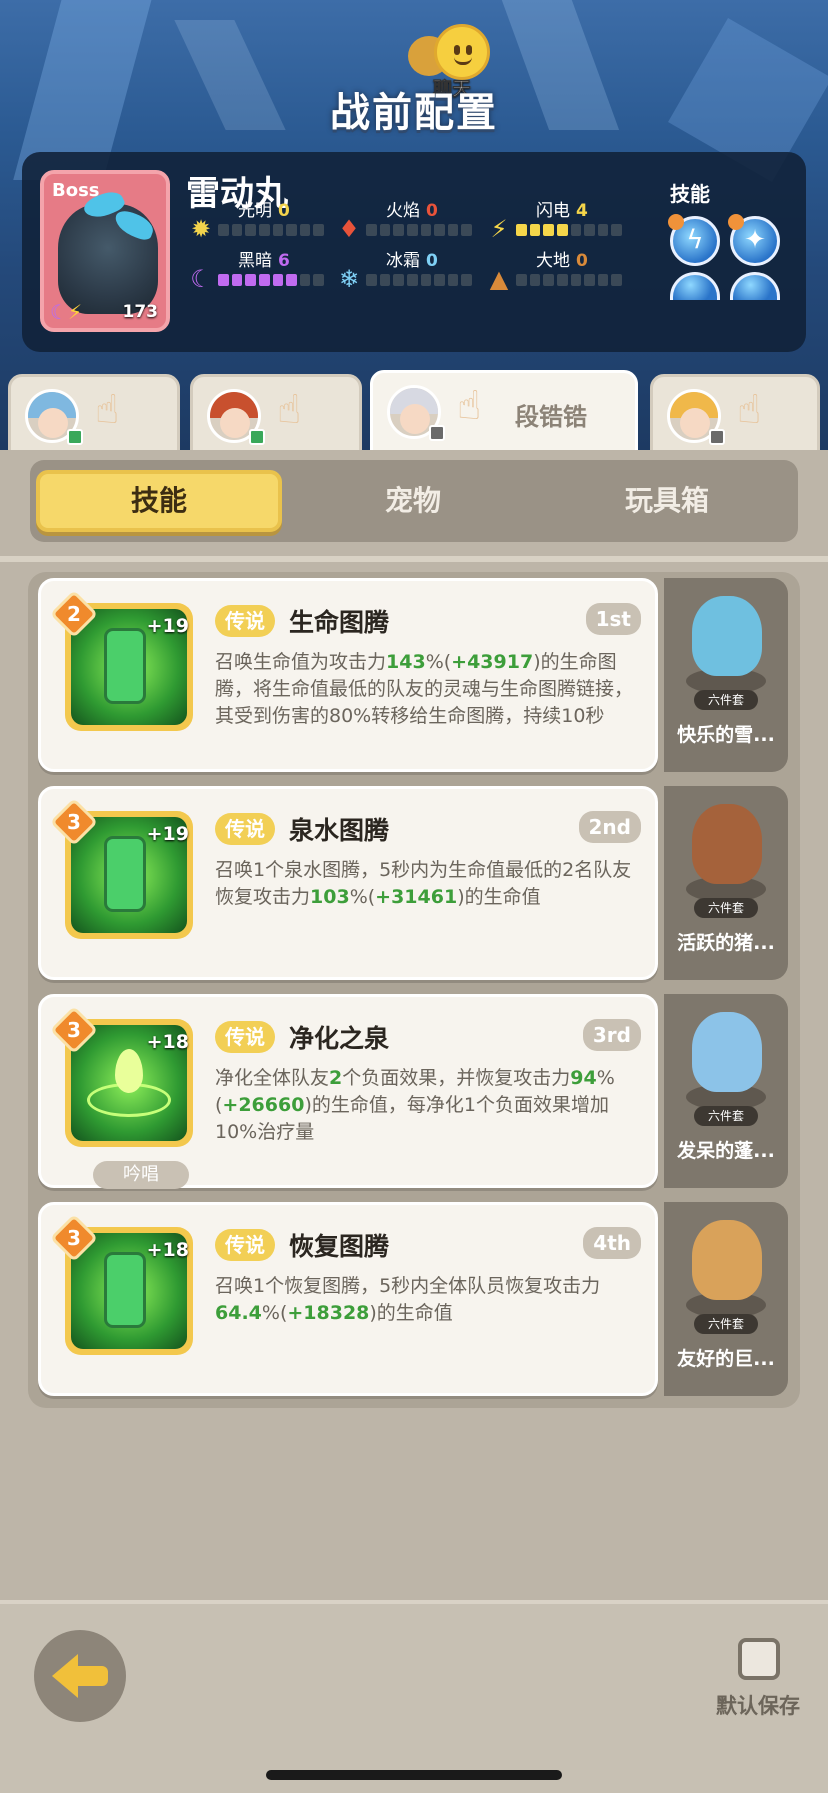 The height and width of the screenshot is (1793, 828). What do you see at coordinates (65, 1676) in the screenshot?
I see `back-arrow-icon` at bounding box center [65, 1676].